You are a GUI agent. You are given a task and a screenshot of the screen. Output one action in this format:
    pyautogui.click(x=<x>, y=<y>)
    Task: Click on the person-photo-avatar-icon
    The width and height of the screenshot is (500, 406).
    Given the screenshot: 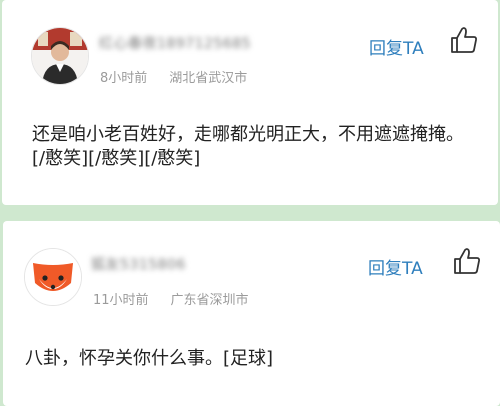 What is the action you would take?
    pyautogui.click(x=60, y=56)
    